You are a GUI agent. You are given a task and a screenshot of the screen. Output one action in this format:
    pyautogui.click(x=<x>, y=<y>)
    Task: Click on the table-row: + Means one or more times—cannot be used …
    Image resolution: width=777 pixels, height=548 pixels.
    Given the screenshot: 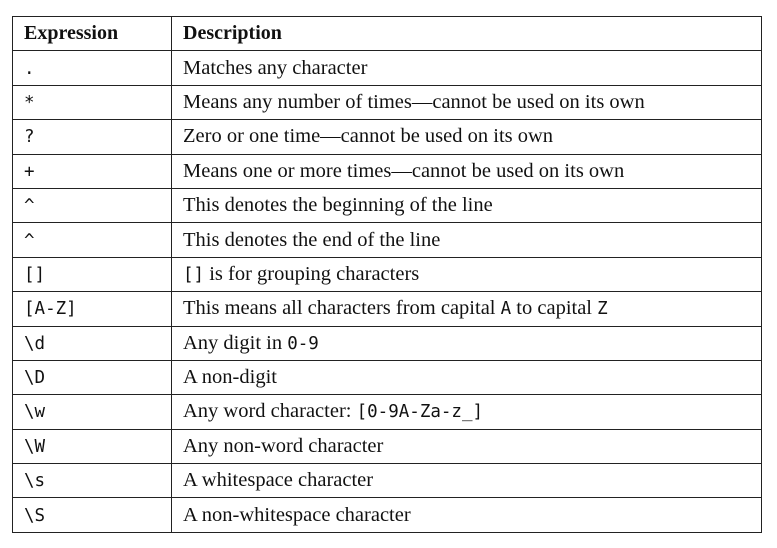 What is the action you would take?
    pyautogui.click(x=387, y=171)
    